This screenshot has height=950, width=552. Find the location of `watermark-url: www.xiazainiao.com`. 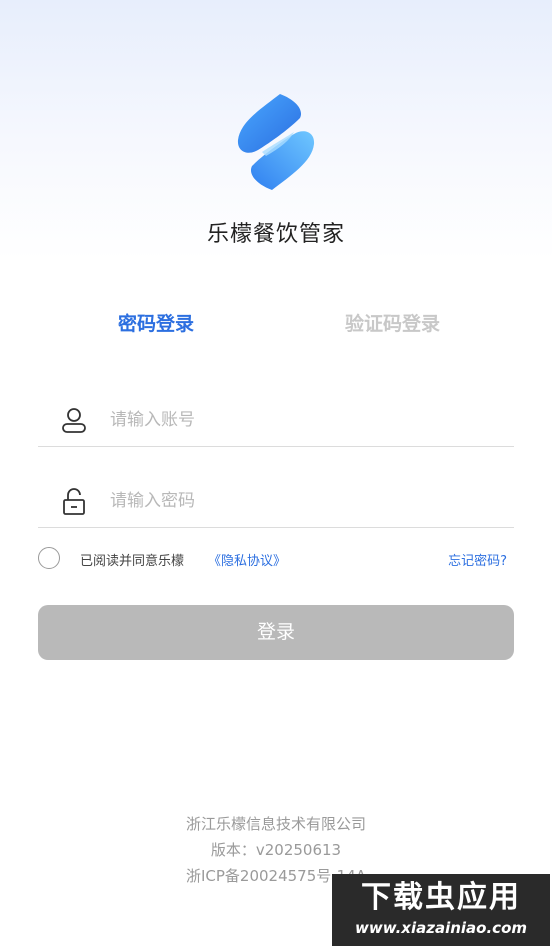

watermark-url: www.xiazainiao.com is located at coordinates (441, 928).